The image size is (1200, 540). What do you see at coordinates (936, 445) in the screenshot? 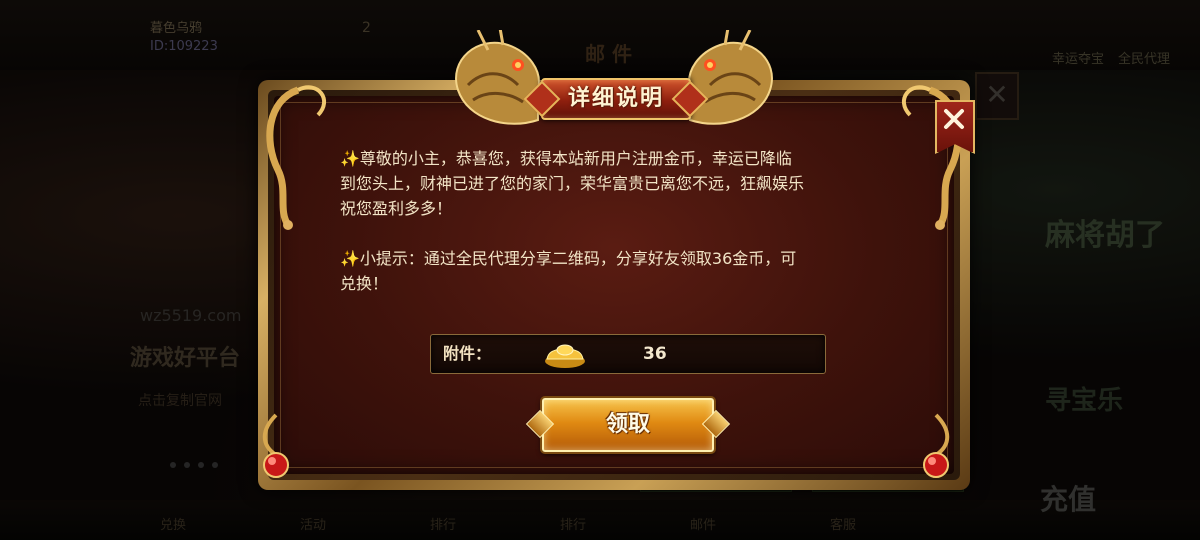
I see `red-jewel-right-icon` at bounding box center [936, 445].